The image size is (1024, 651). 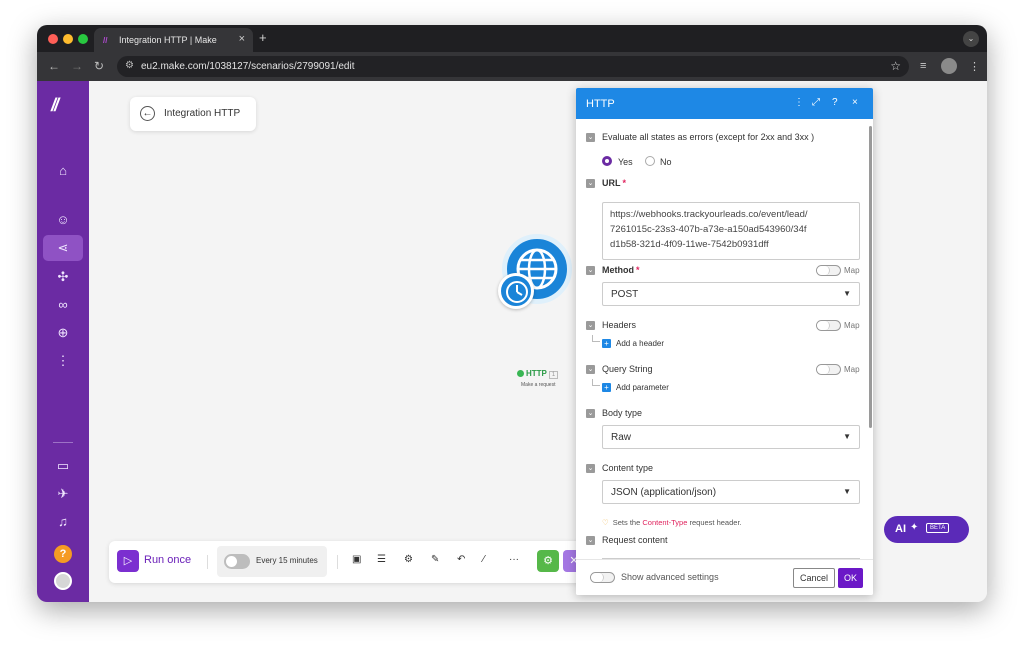 What do you see at coordinates (512, 38) in the screenshot?
I see `browser-titlebar: // Integration HTTP | Make × + ⌄` at bounding box center [512, 38].